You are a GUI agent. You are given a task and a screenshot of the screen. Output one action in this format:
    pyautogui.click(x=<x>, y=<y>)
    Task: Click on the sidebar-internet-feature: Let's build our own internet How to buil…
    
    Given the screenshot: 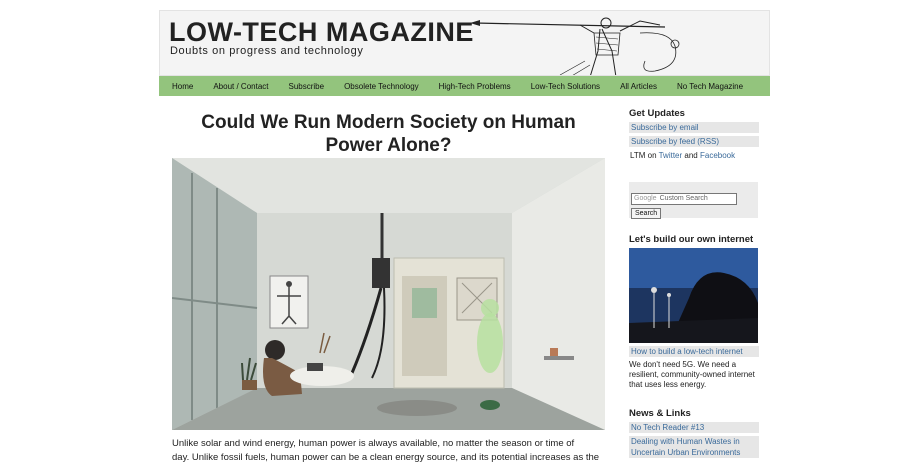 What is the action you would take?
    pyautogui.click(x=694, y=312)
    